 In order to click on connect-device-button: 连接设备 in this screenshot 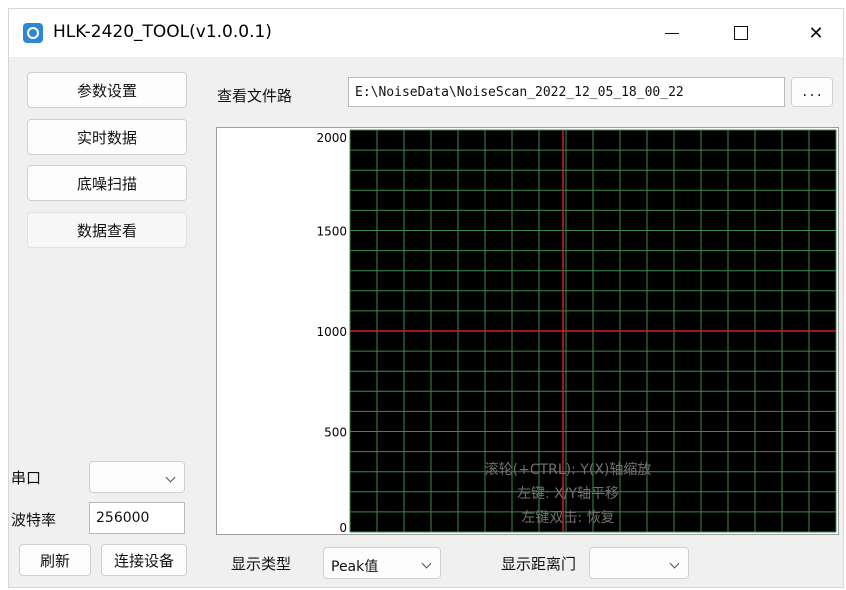, I will do `click(144, 560)`.